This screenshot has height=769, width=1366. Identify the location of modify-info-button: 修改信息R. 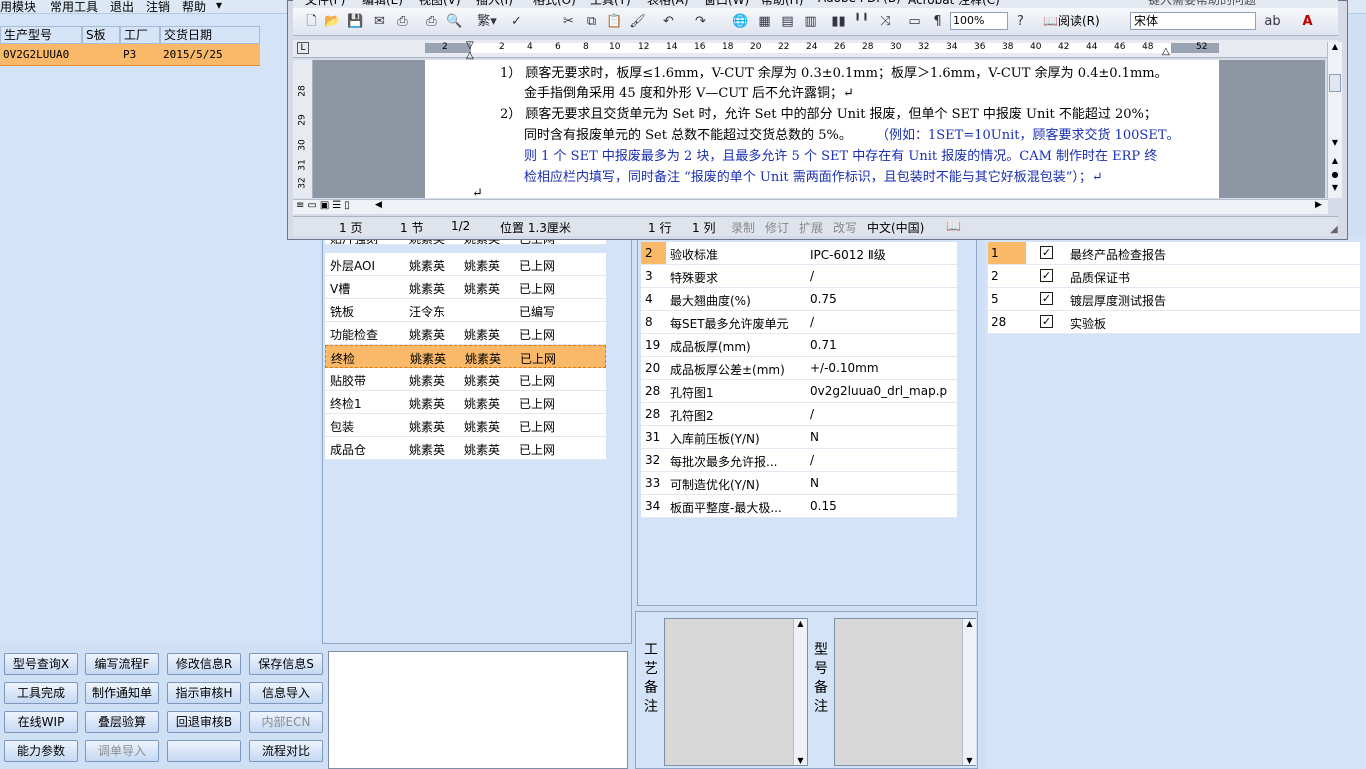
(204, 664).